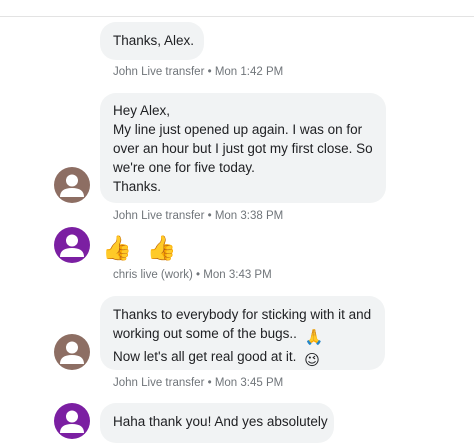 This screenshot has width=474, height=443. What do you see at coordinates (192, 275) in the screenshot?
I see `message-meta: chris live (work) • Mon 3:43 PM` at bounding box center [192, 275].